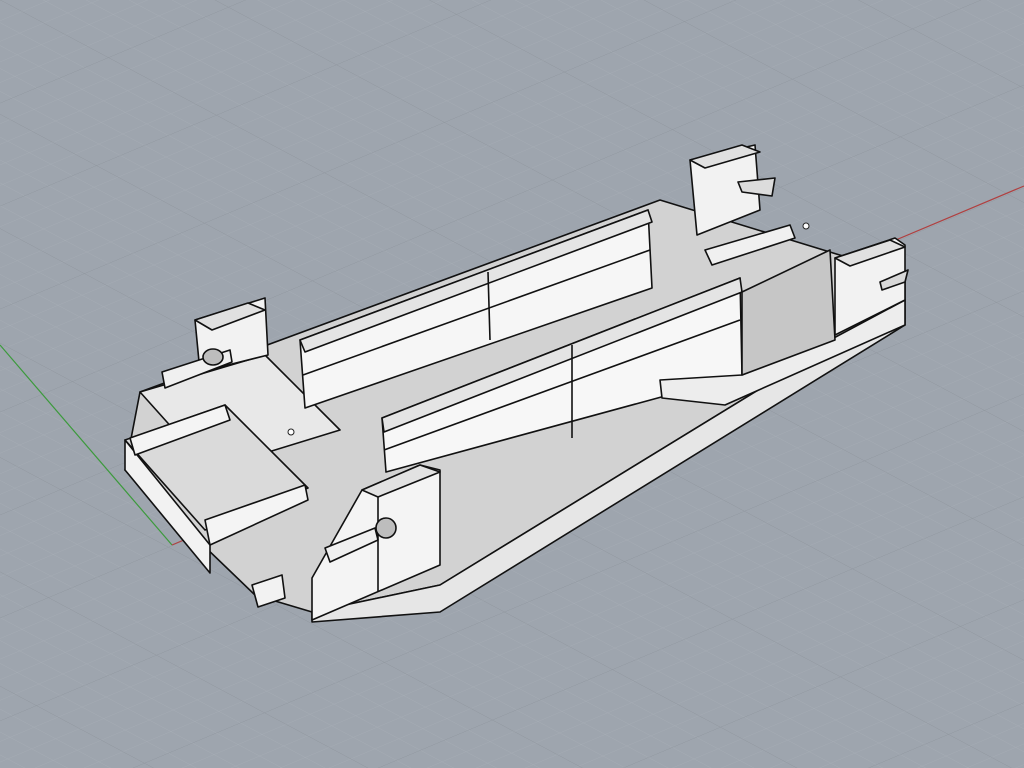 Image resolution: width=1024 pixels, height=768 pixels. What do you see at coordinates (806, 226) in the screenshot?
I see `control-point-right` at bounding box center [806, 226].